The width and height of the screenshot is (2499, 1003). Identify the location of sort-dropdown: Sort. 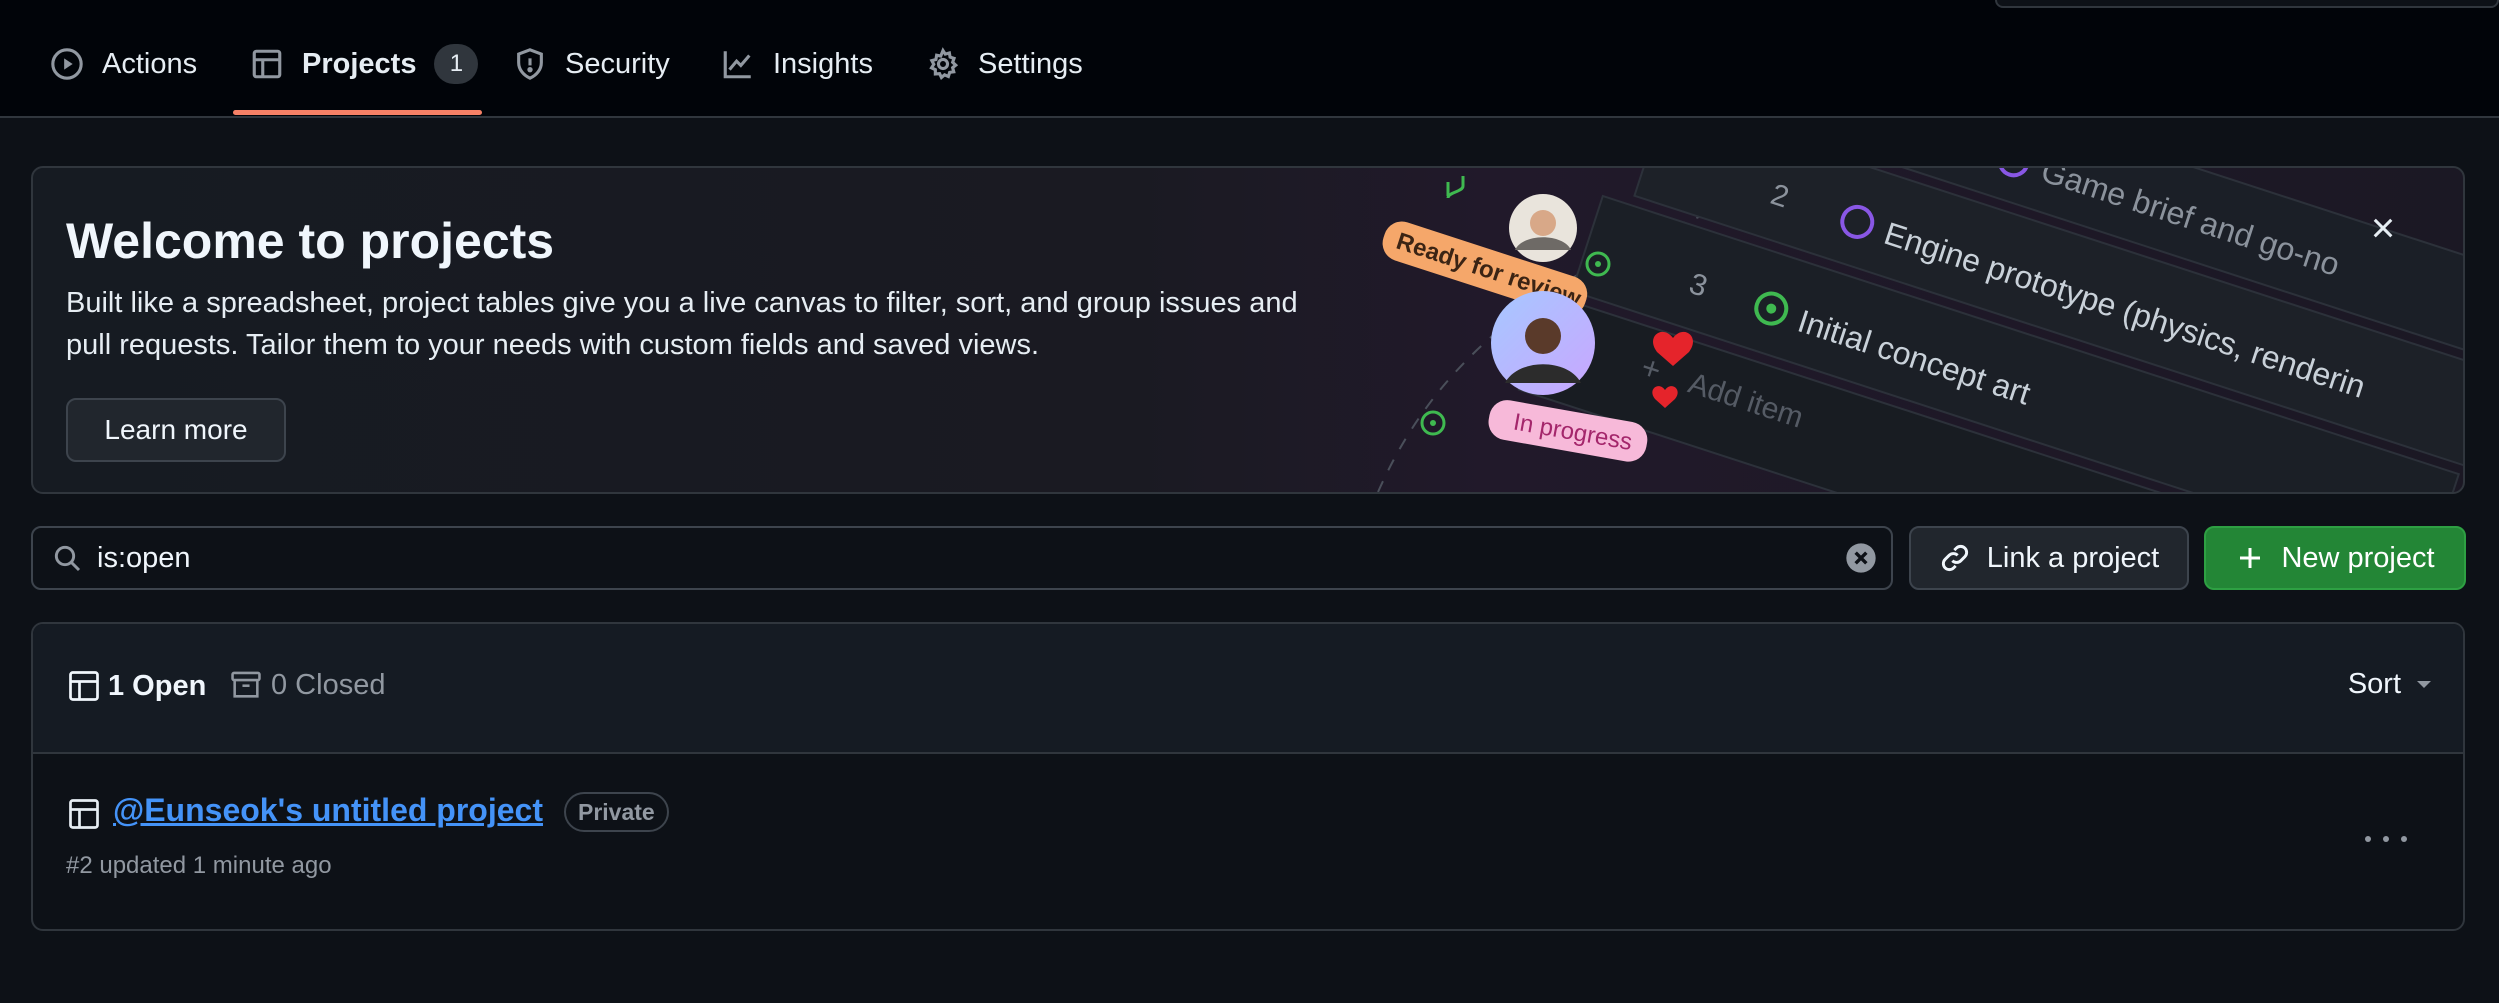
(2390, 684).